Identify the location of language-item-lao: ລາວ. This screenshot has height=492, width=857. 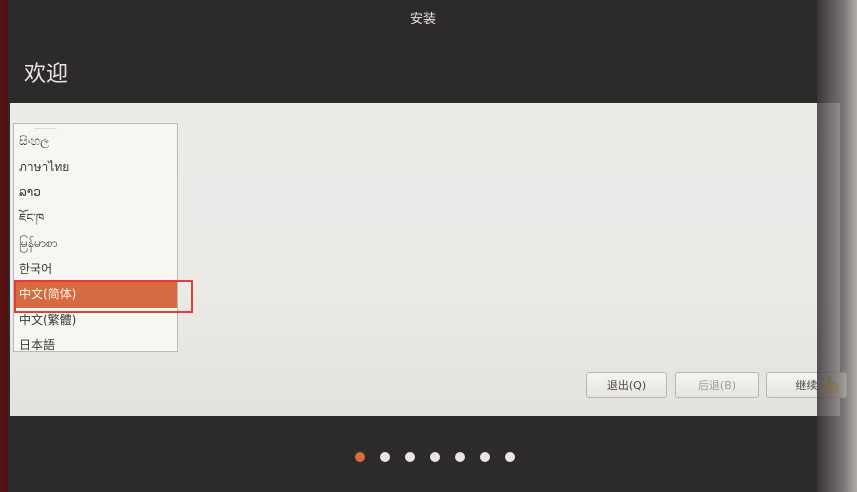
(95, 193).